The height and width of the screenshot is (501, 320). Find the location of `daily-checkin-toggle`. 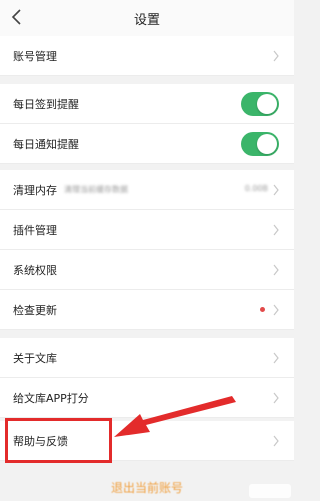

daily-checkin-toggle is located at coordinates (260, 104).